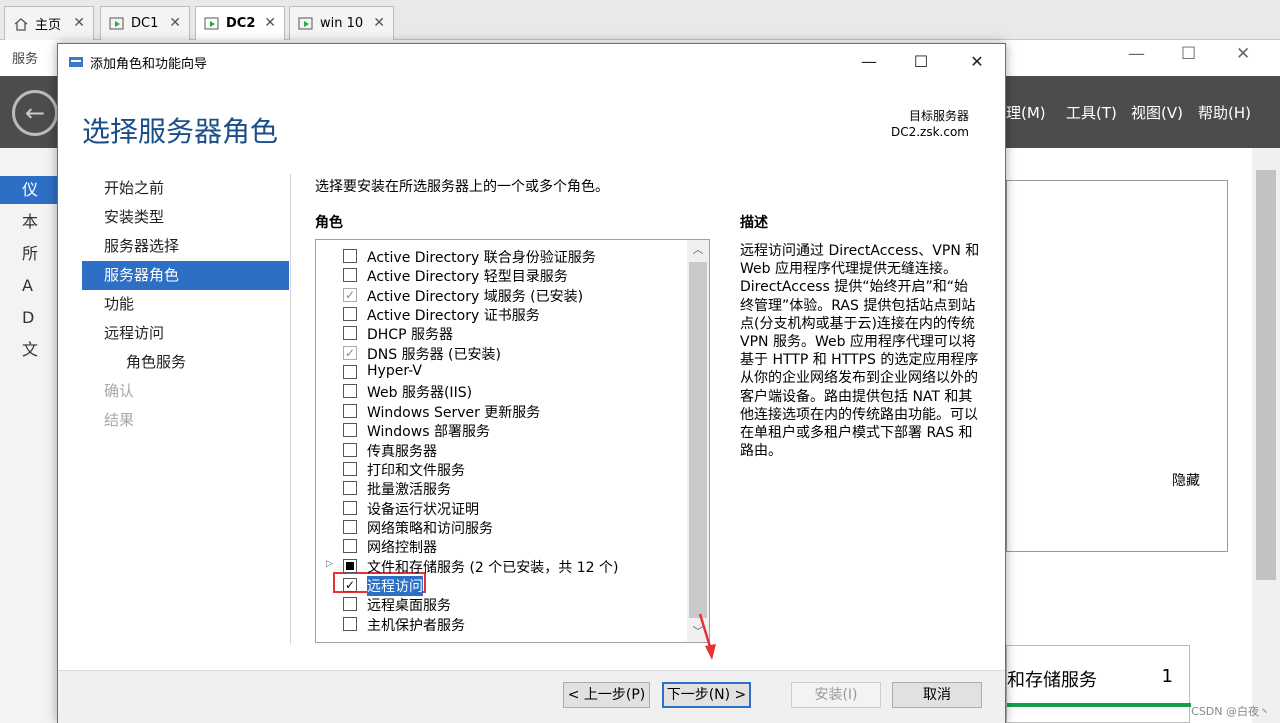 The width and height of the screenshot is (1280, 723). I want to click on role-item: 远程桌面服务, so click(501, 604).